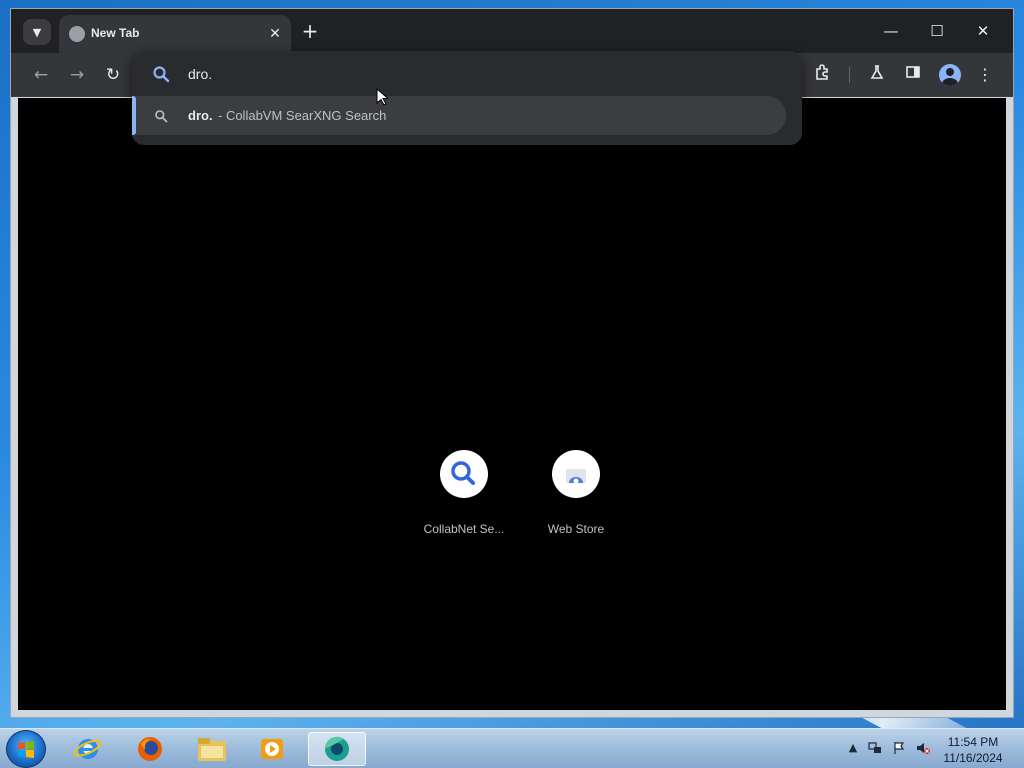 This screenshot has height=768, width=1024. Describe the element at coordinates (41, 75) in the screenshot. I see `back-button: ←` at that location.